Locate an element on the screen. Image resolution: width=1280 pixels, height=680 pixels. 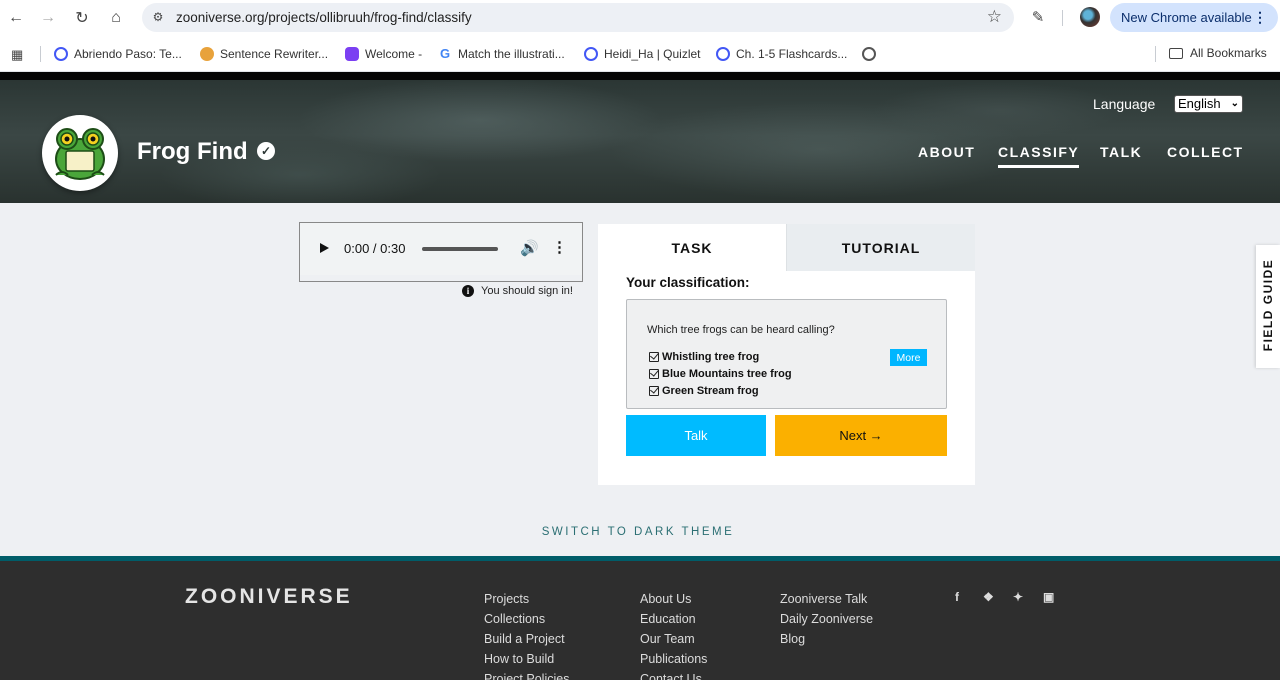
sign-in-notice: i You should sign in! is located at coordinates (517, 291).